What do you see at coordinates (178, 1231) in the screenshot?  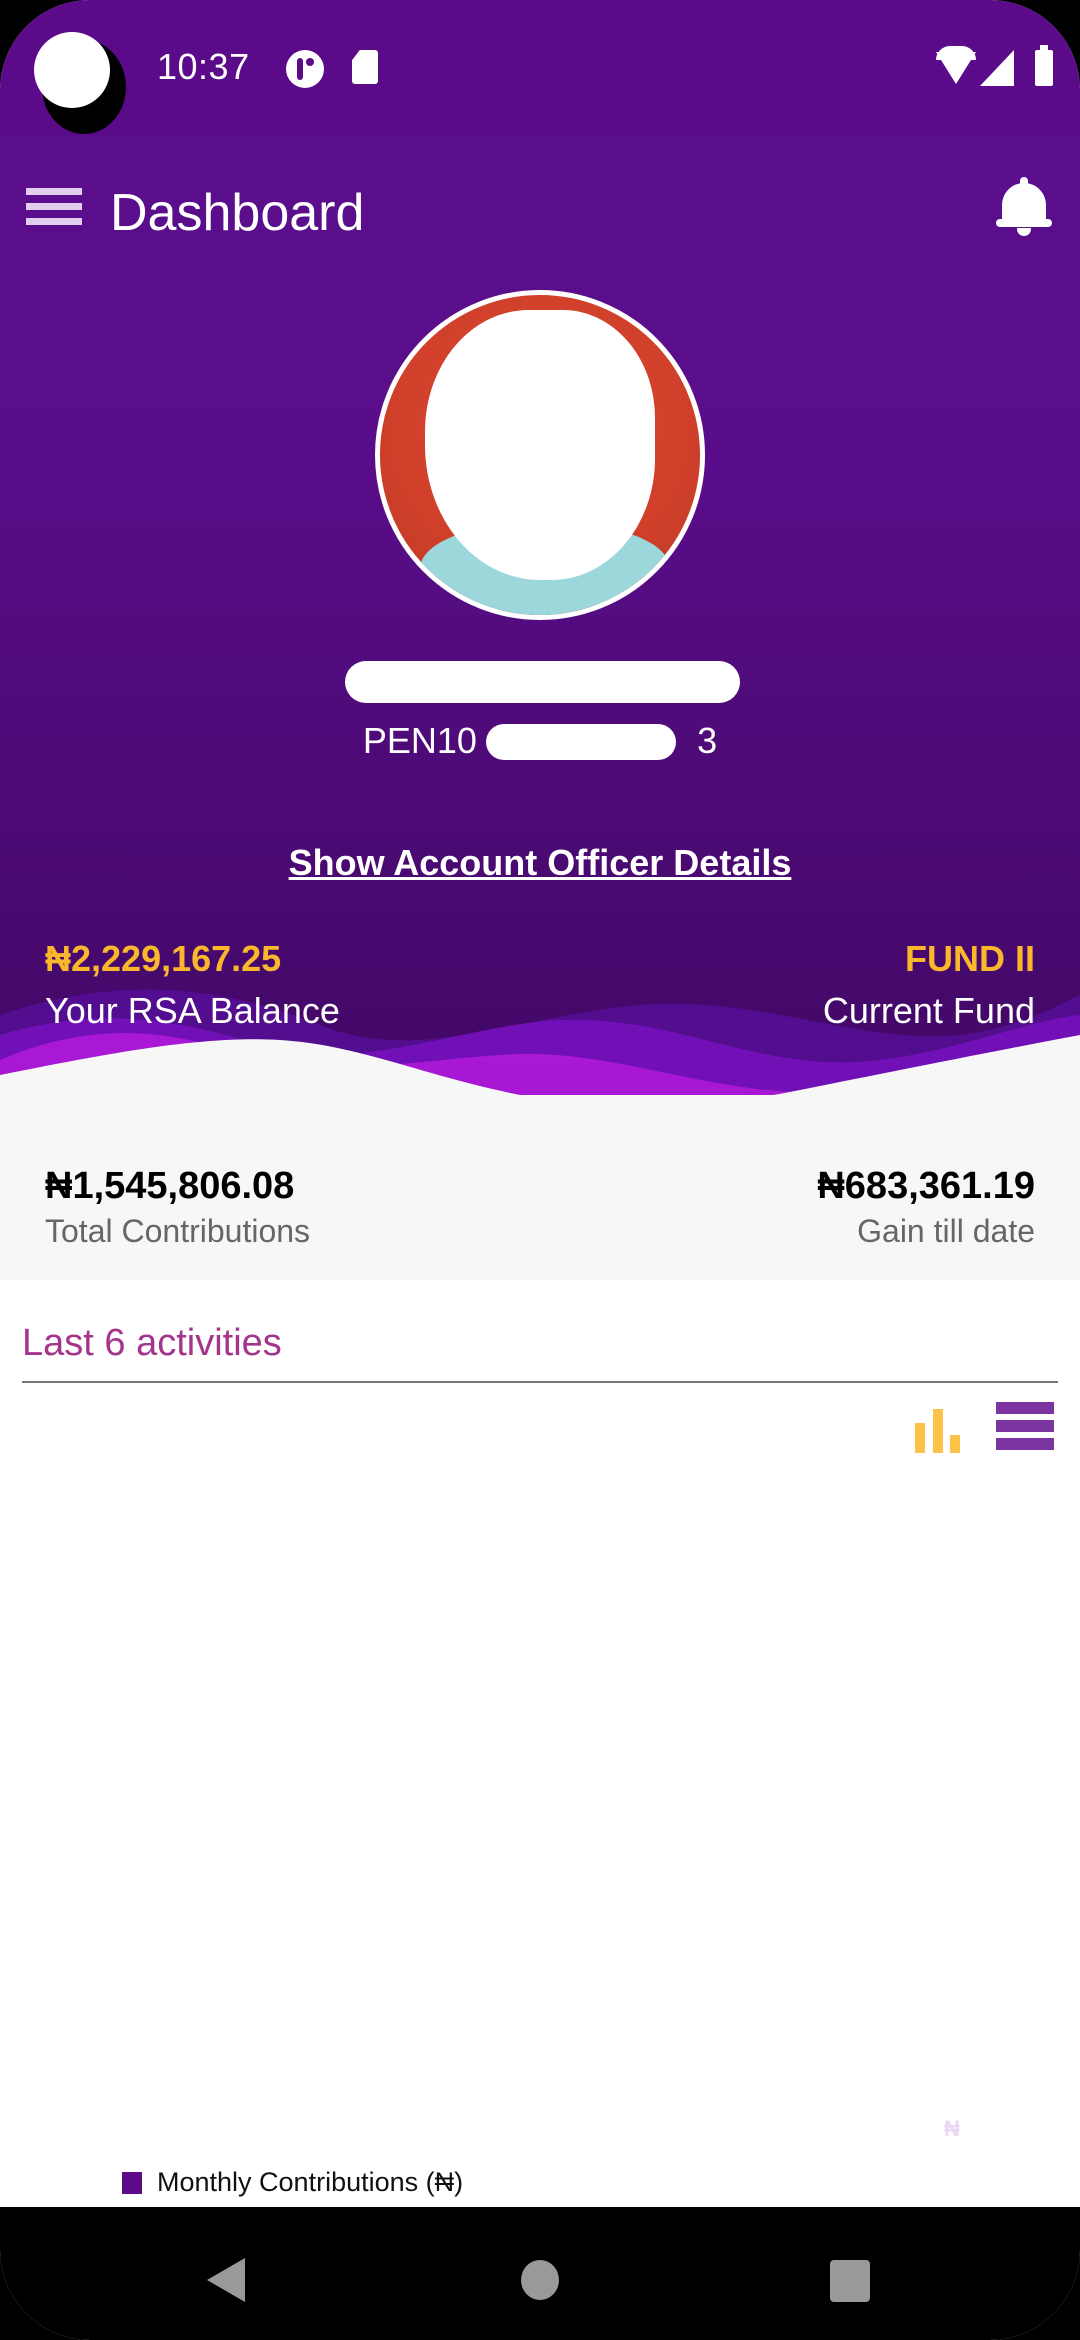 I see `total-contributions-label: Total Contributions` at bounding box center [178, 1231].